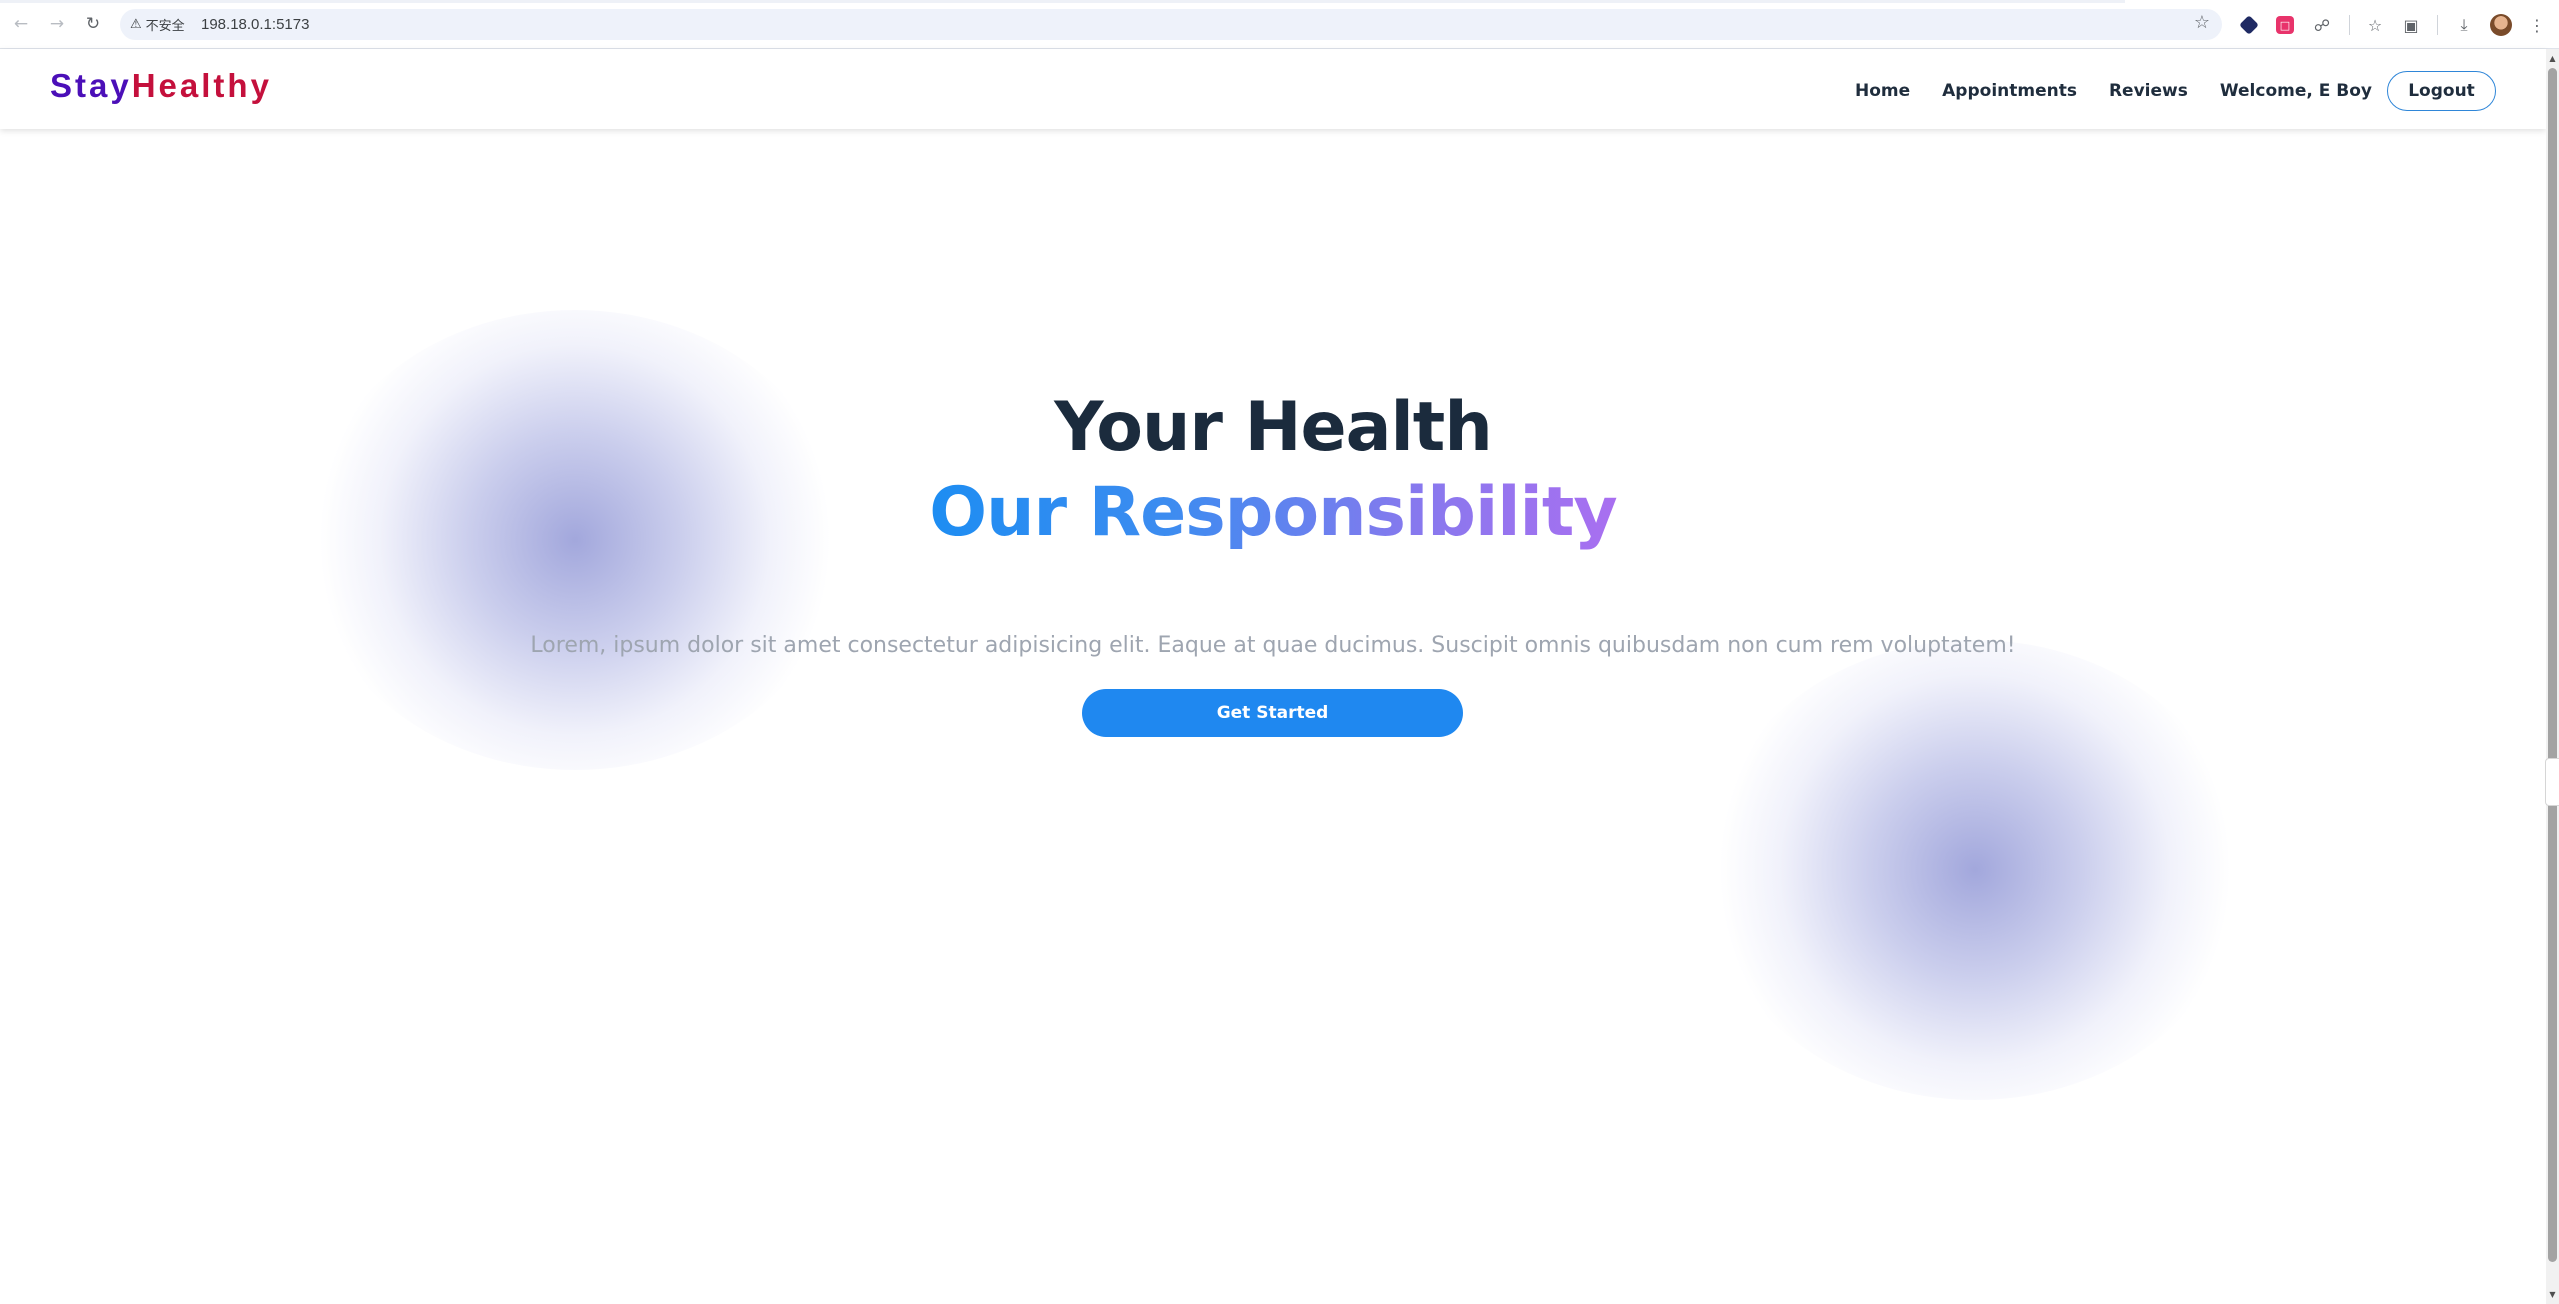 This screenshot has height=1304, width=2559. What do you see at coordinates (1273, 427) in the screenshot?
I see `hero-title-line1: Your Health` at bounding box center [1273, 427].